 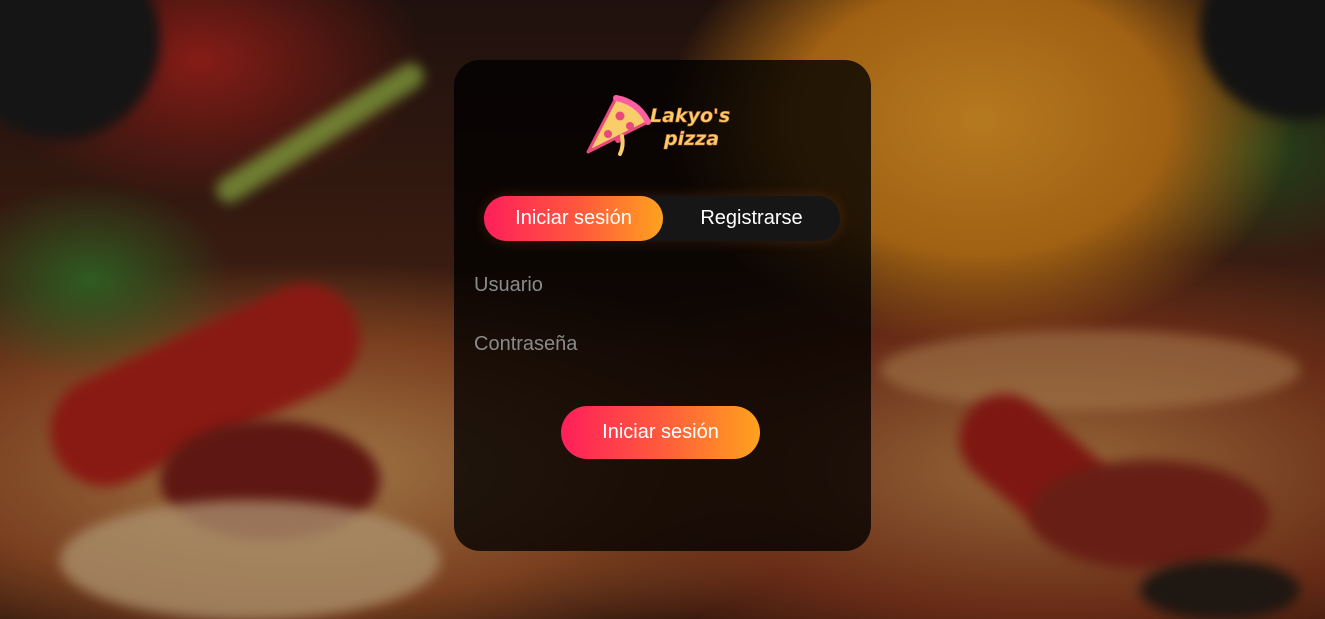 I want to click on tab-register: Registrarse, so click(x=751, y=218).